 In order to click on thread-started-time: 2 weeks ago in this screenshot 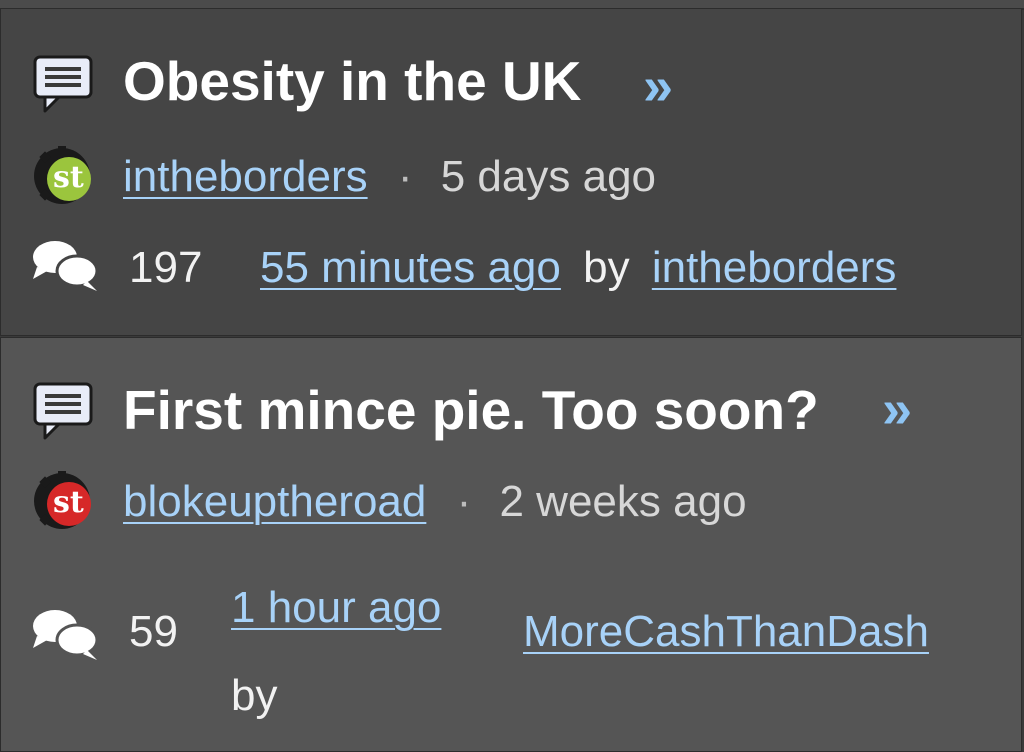, I will do `click(623, 501)`.